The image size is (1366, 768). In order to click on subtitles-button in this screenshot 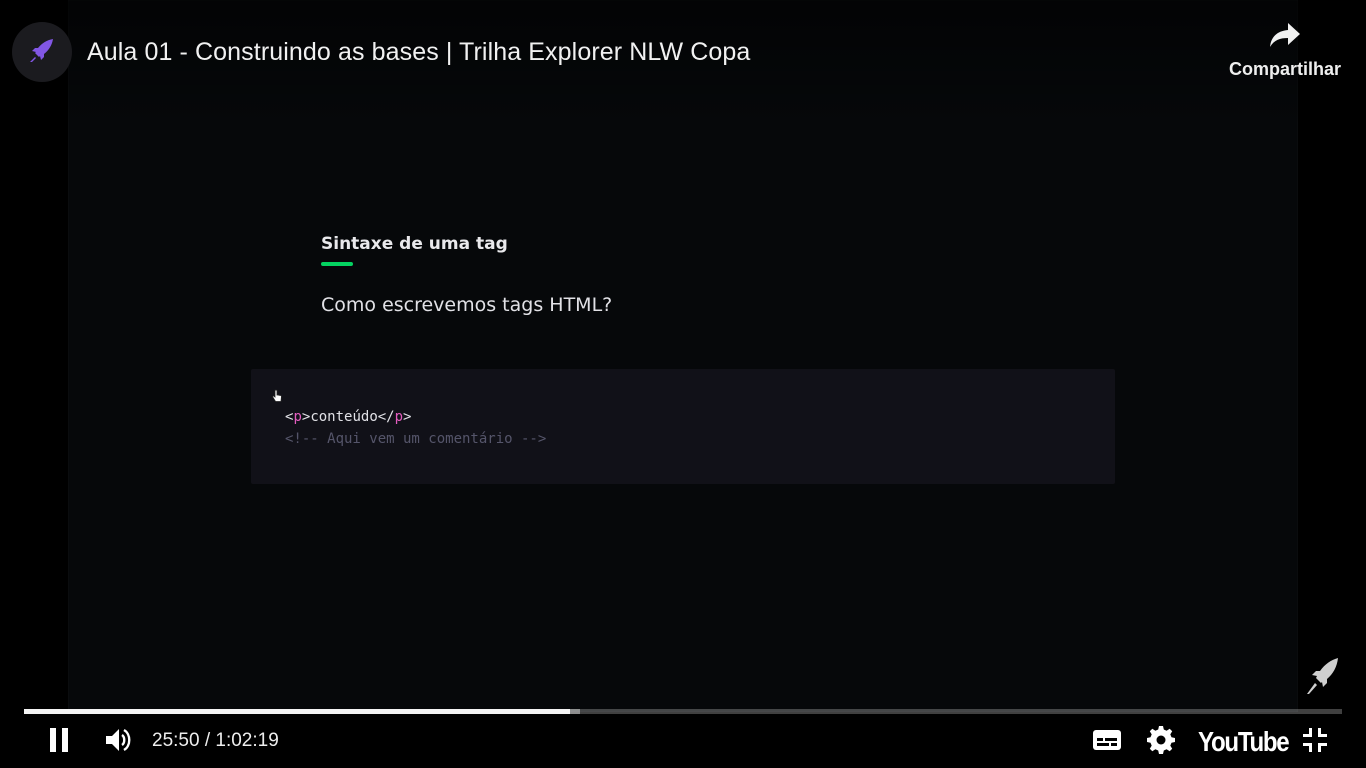, I will do `click(1107, 742)`.